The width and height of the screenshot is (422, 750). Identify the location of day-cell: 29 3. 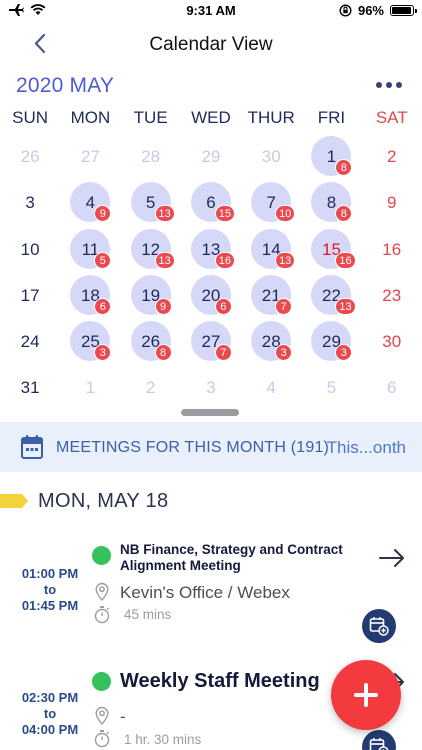
(331, 340).